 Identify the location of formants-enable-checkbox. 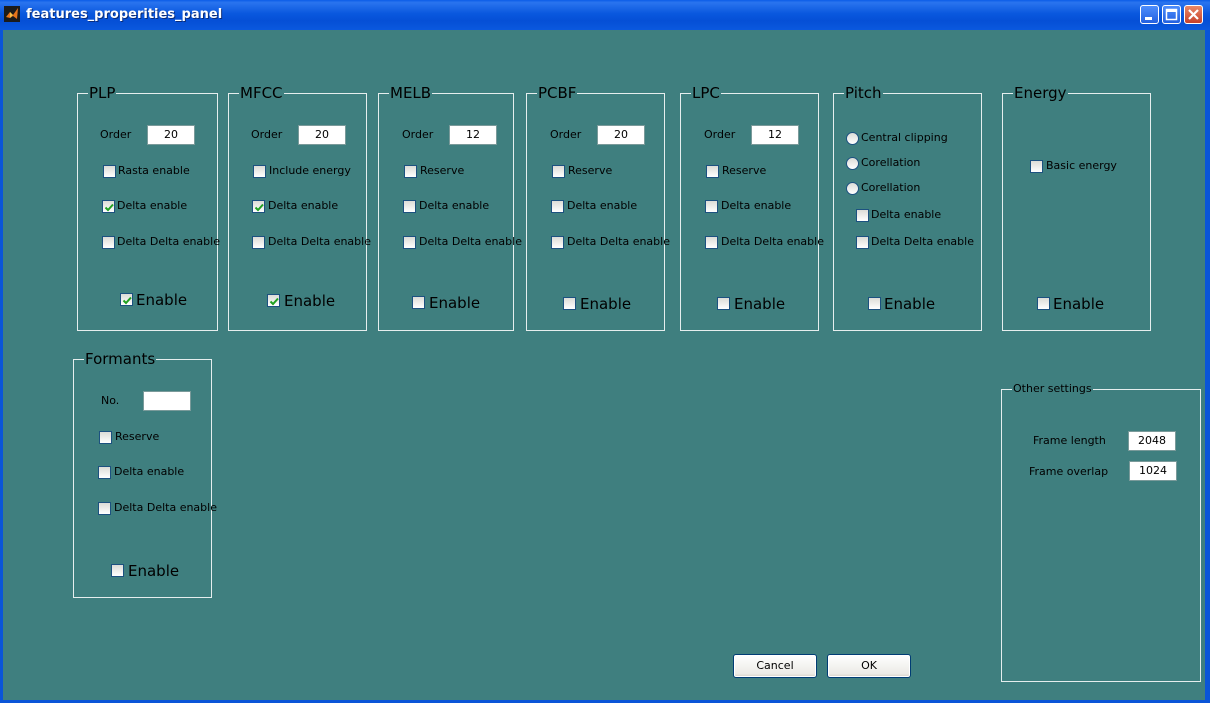
(117, 570).